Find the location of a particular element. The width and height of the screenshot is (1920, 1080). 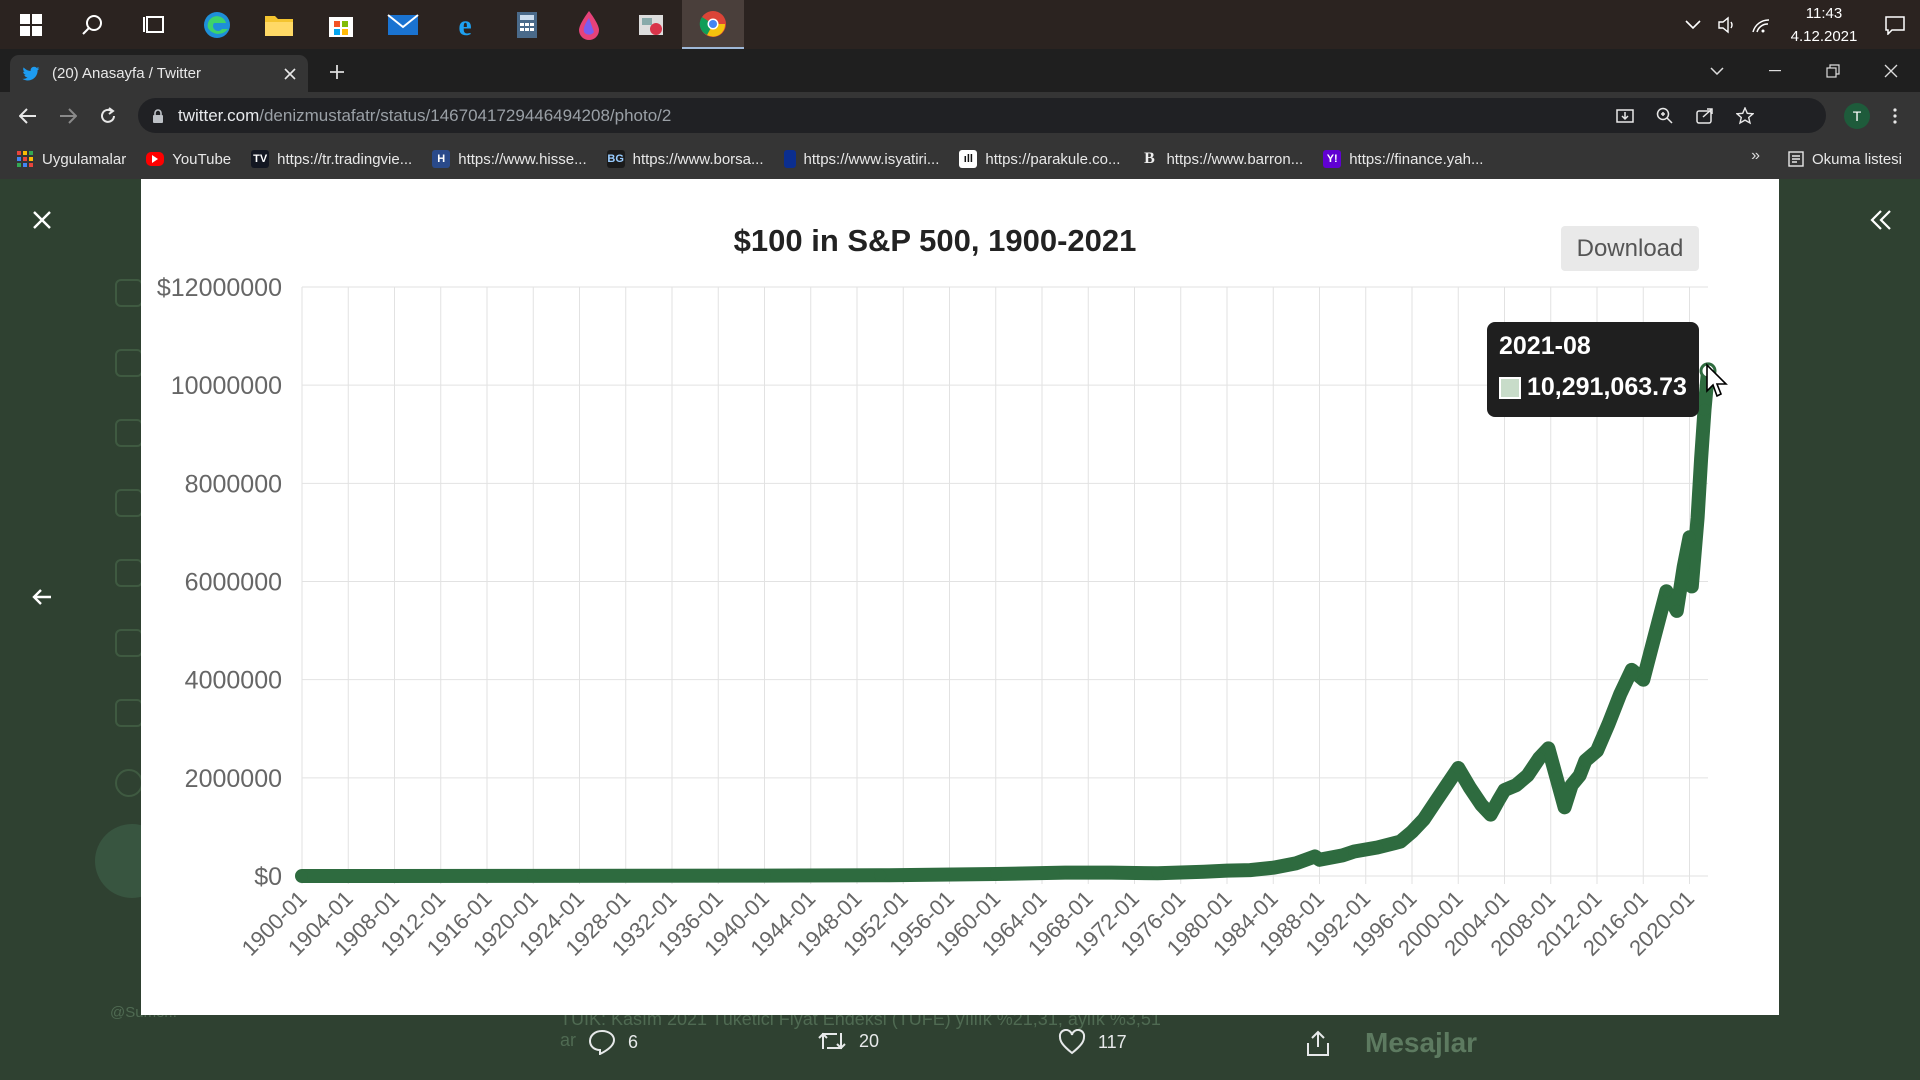

volume-icon is located at coordinates (1727, 24).